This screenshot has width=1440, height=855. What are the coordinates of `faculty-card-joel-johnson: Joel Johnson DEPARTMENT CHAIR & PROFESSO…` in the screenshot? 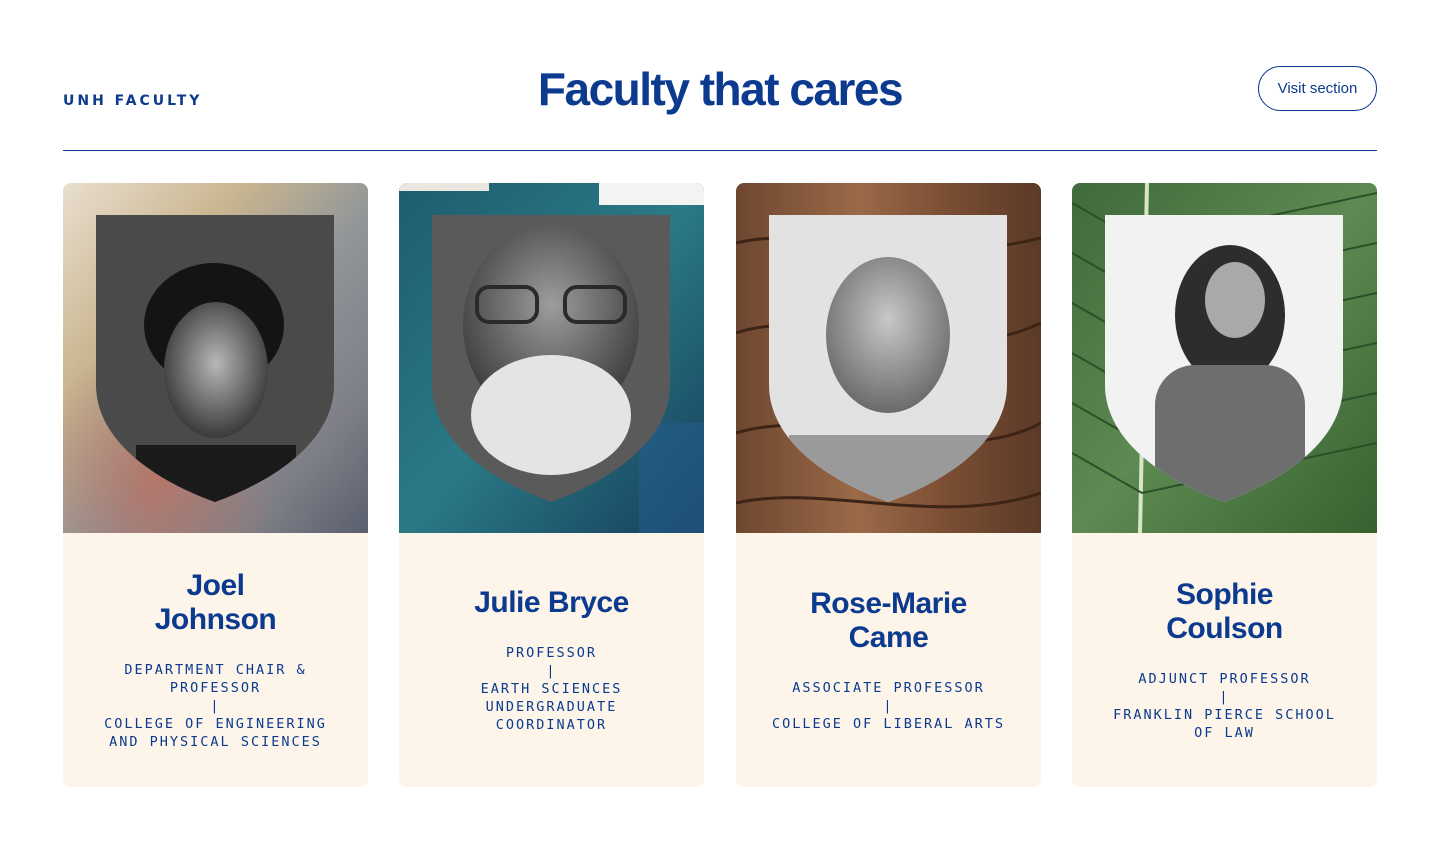 It's located at (215, 485).